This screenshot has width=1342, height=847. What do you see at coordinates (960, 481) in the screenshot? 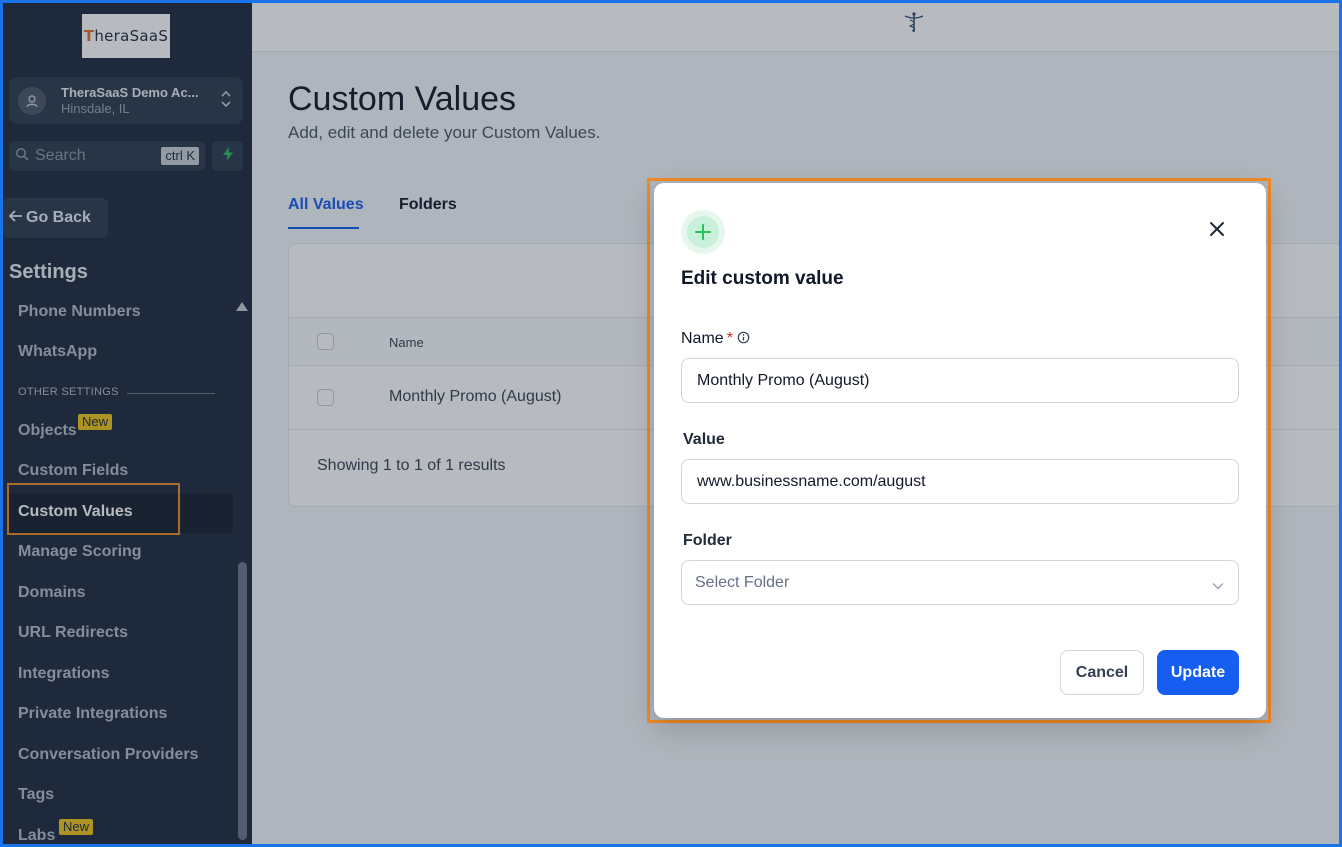
I see `value-field: www.businessname.com/august` at bounding box center [960, 481].